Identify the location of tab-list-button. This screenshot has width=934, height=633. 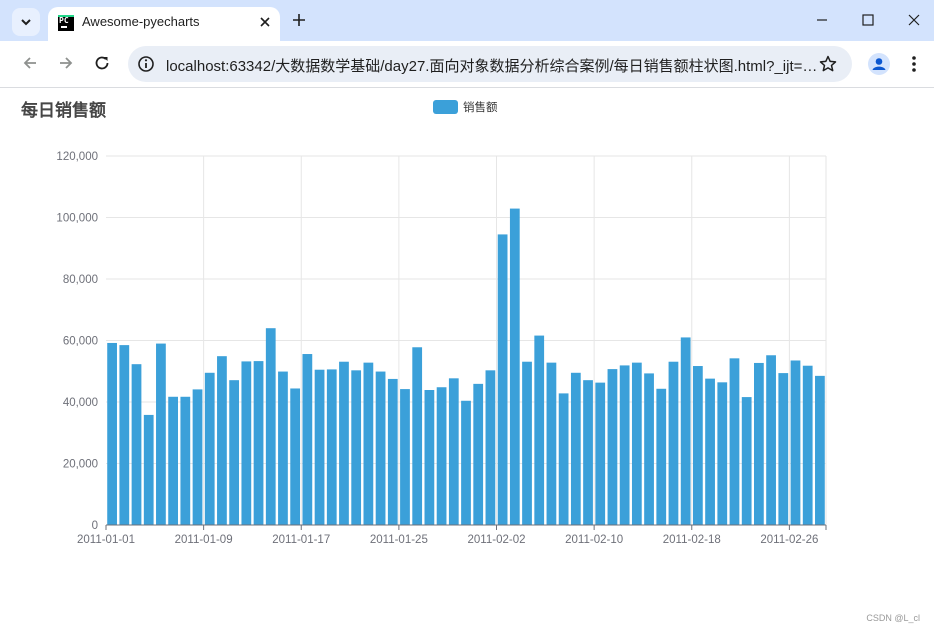
(26, 22).